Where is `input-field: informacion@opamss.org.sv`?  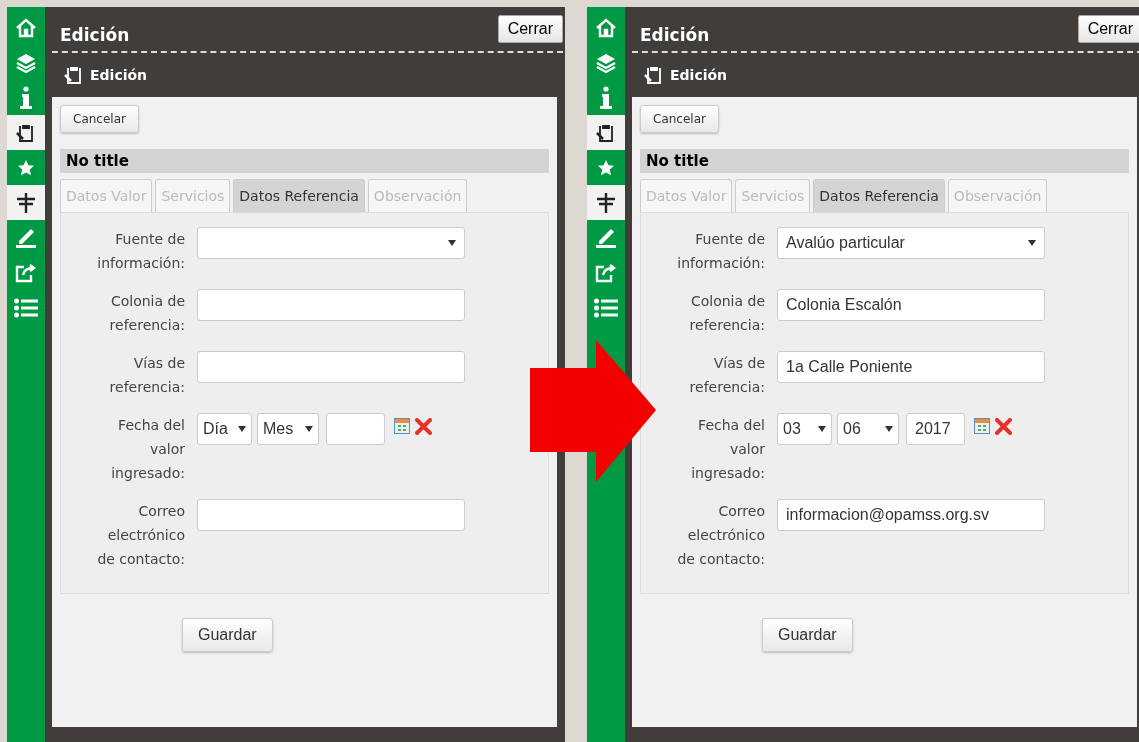
input-field: informacion@opamss.org.sv is located at coordinates (911, 515).